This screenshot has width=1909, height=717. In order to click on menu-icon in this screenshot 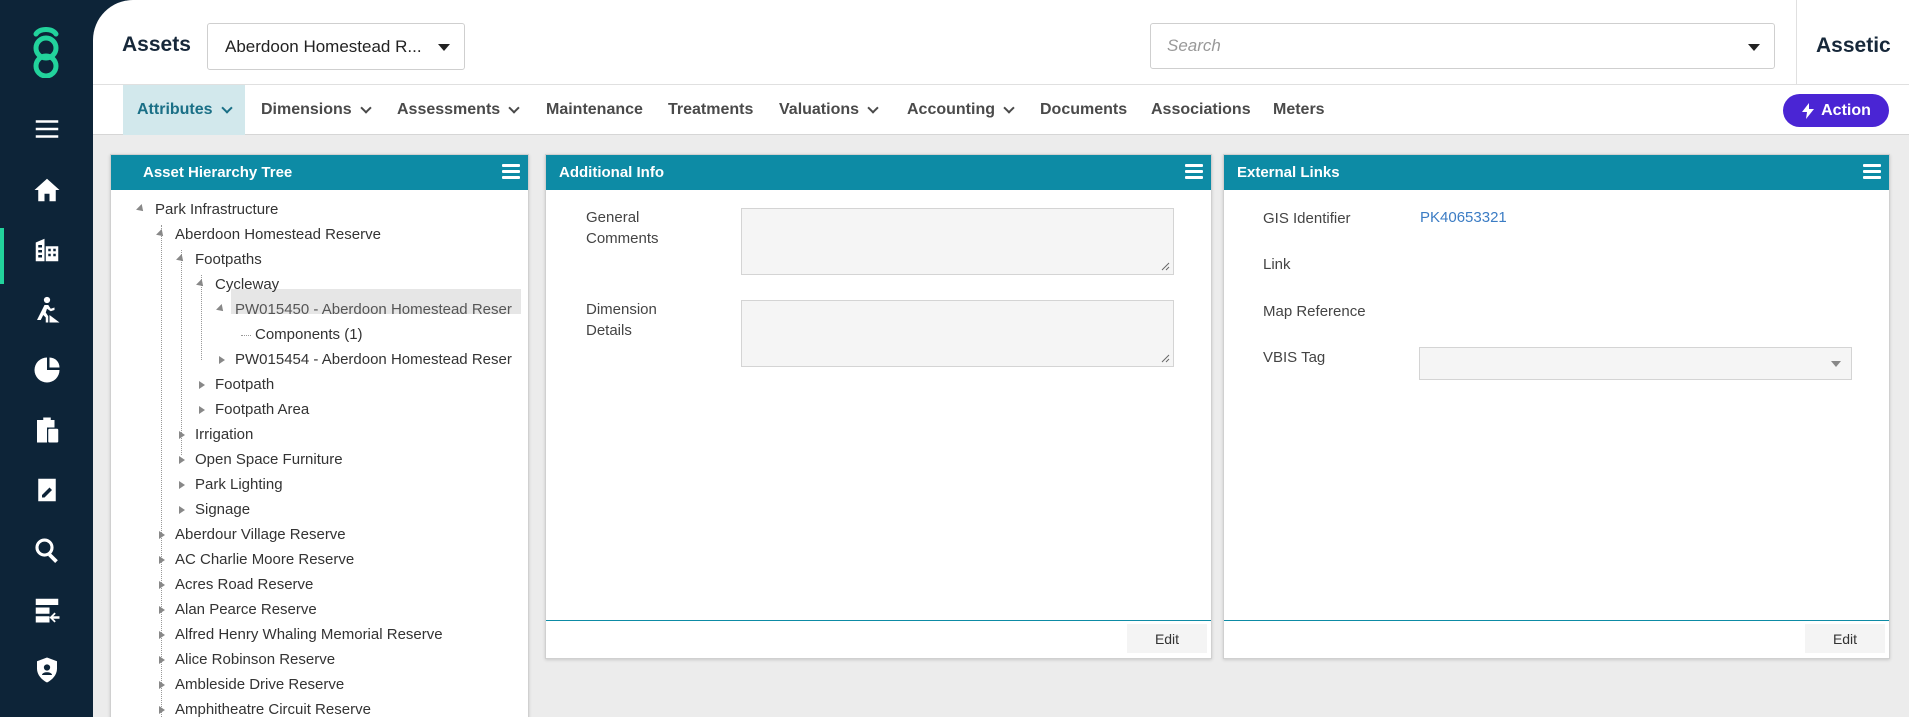, I will do `click(46, 129)`.